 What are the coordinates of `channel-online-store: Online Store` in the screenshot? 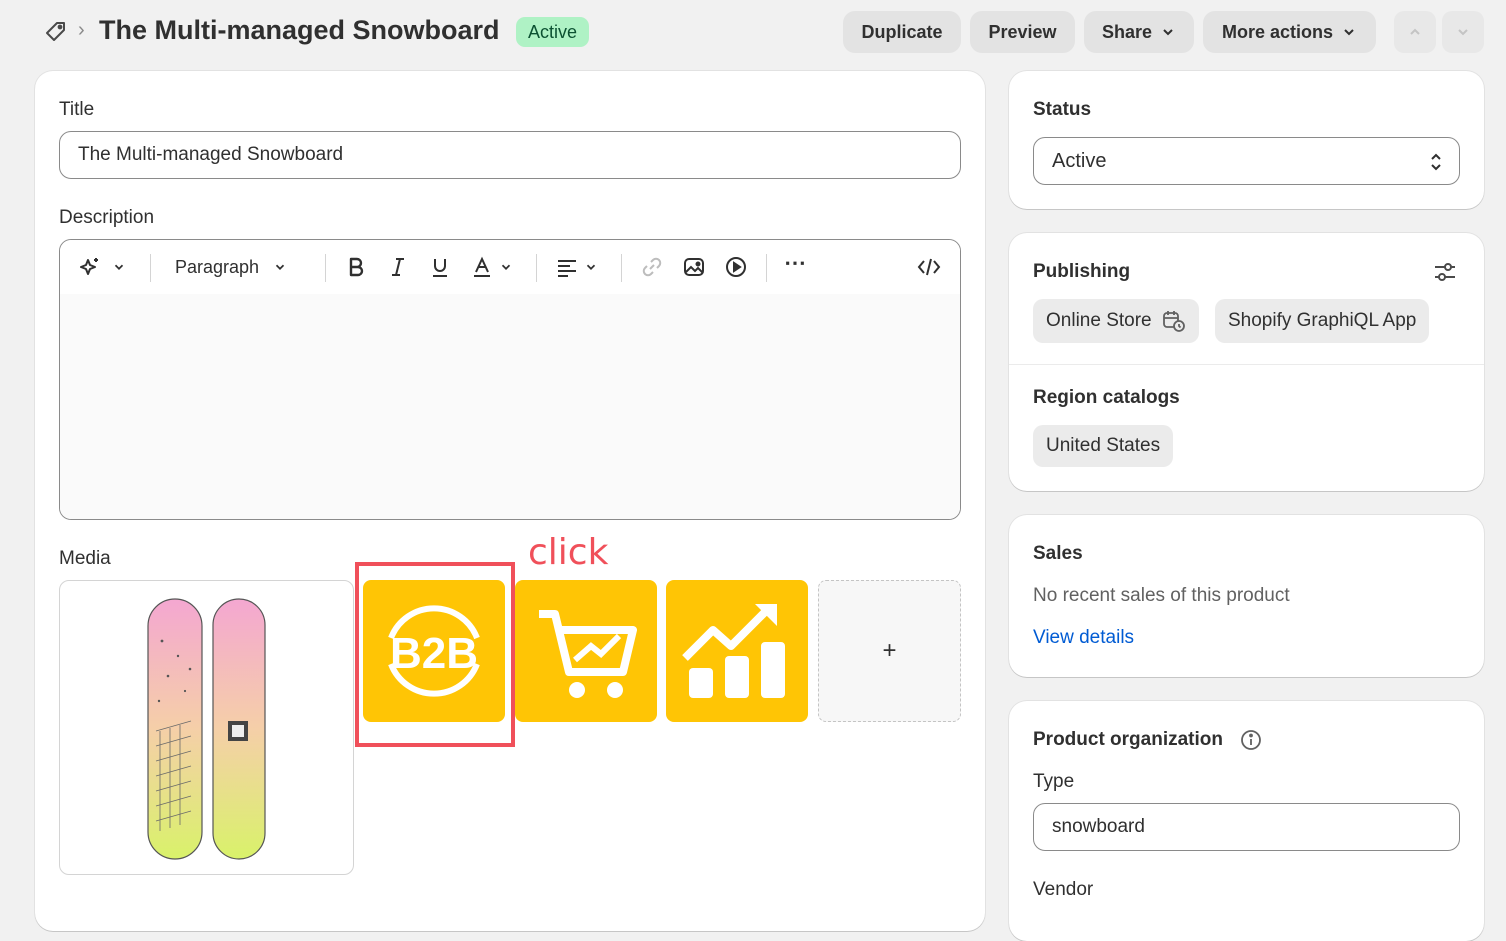 It's located at (1116, 321).